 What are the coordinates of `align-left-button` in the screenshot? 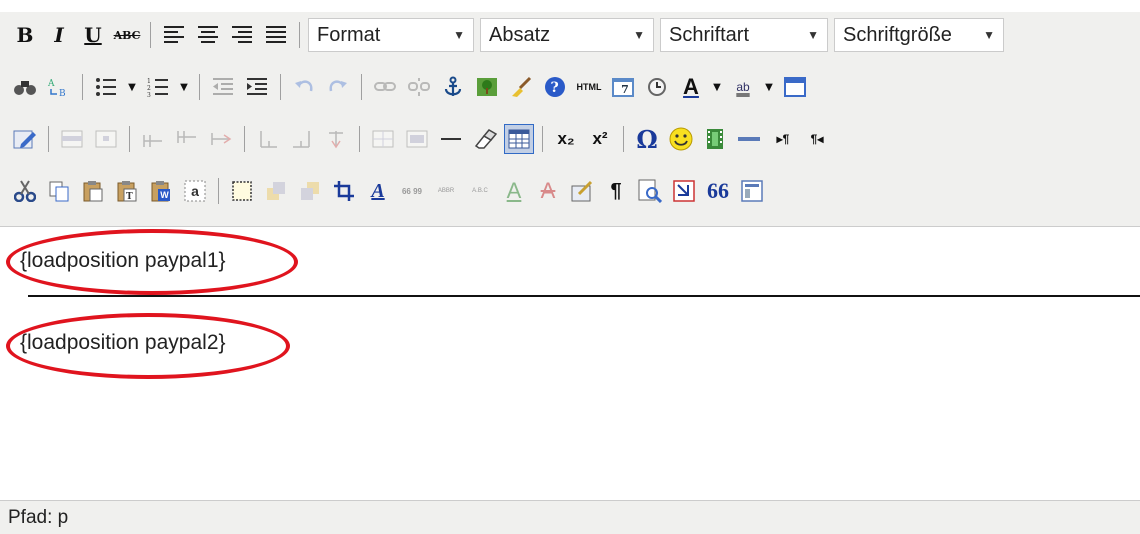 It's located at (174, 35).